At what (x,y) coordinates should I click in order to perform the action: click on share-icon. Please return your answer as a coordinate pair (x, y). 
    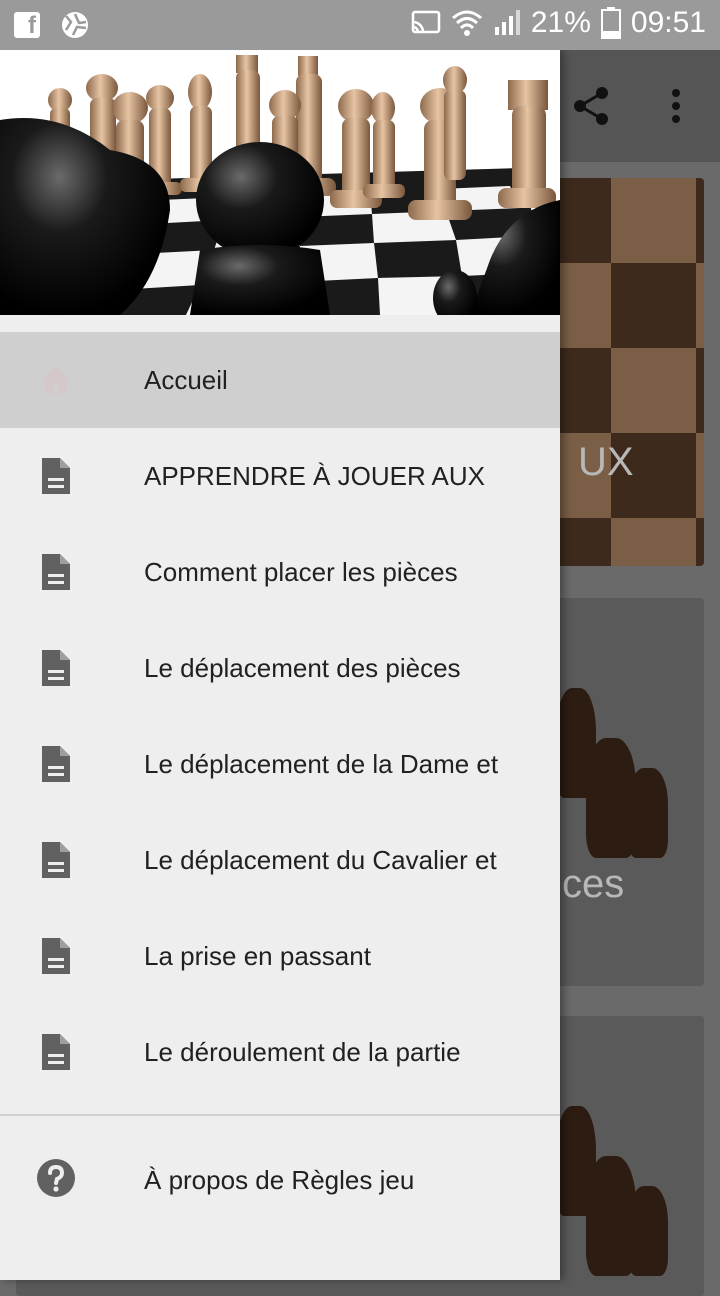
    Looking at the image, I should click on (592, 106).